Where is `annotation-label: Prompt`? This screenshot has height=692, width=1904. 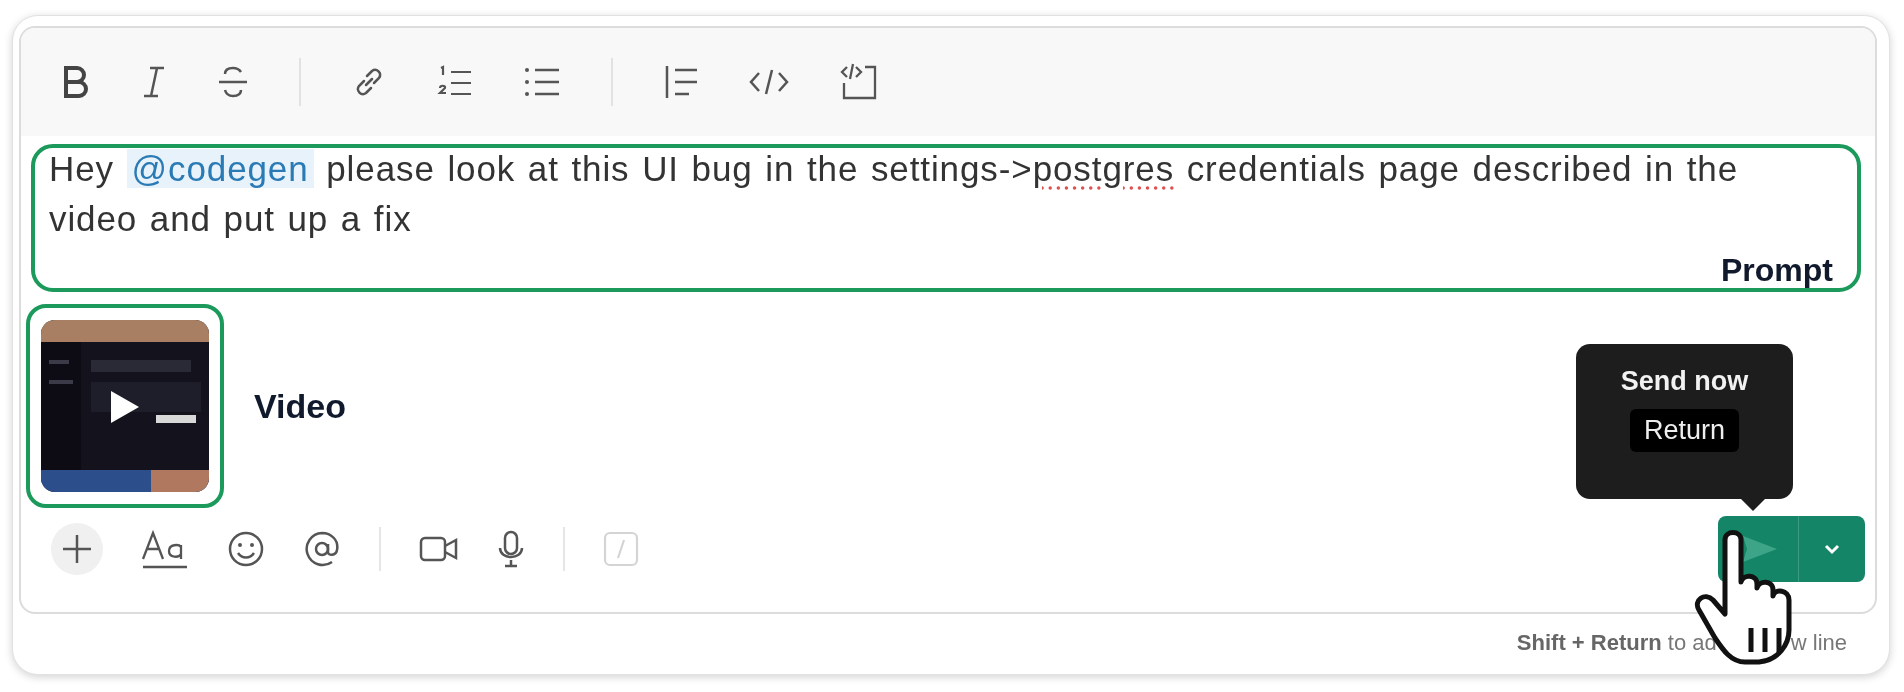 annotation-label: Prompt is located at coordinates (1777, 270).